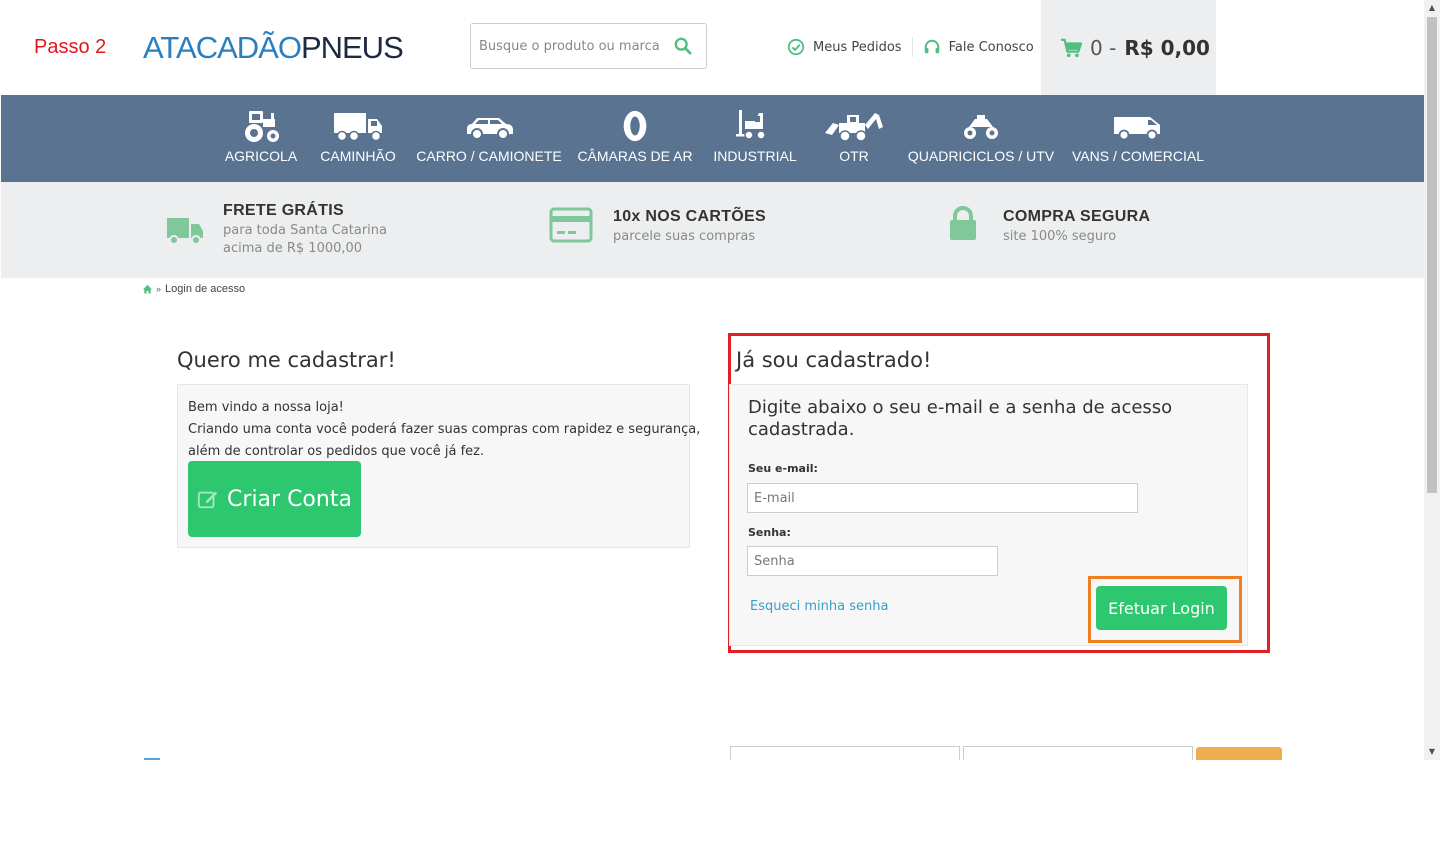  I want to click on search-input, so click(572, 46).